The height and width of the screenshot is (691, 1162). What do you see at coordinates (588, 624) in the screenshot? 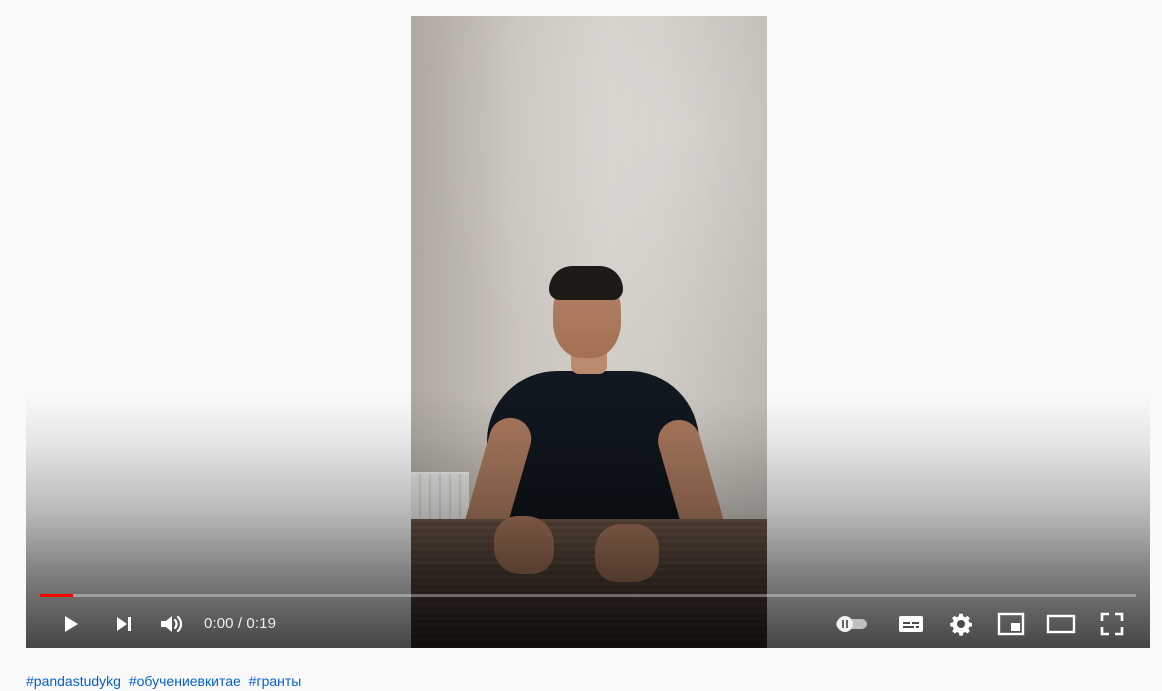
I see `player-controls: 0:00 / 0:19` at bounding box center [588, 624].